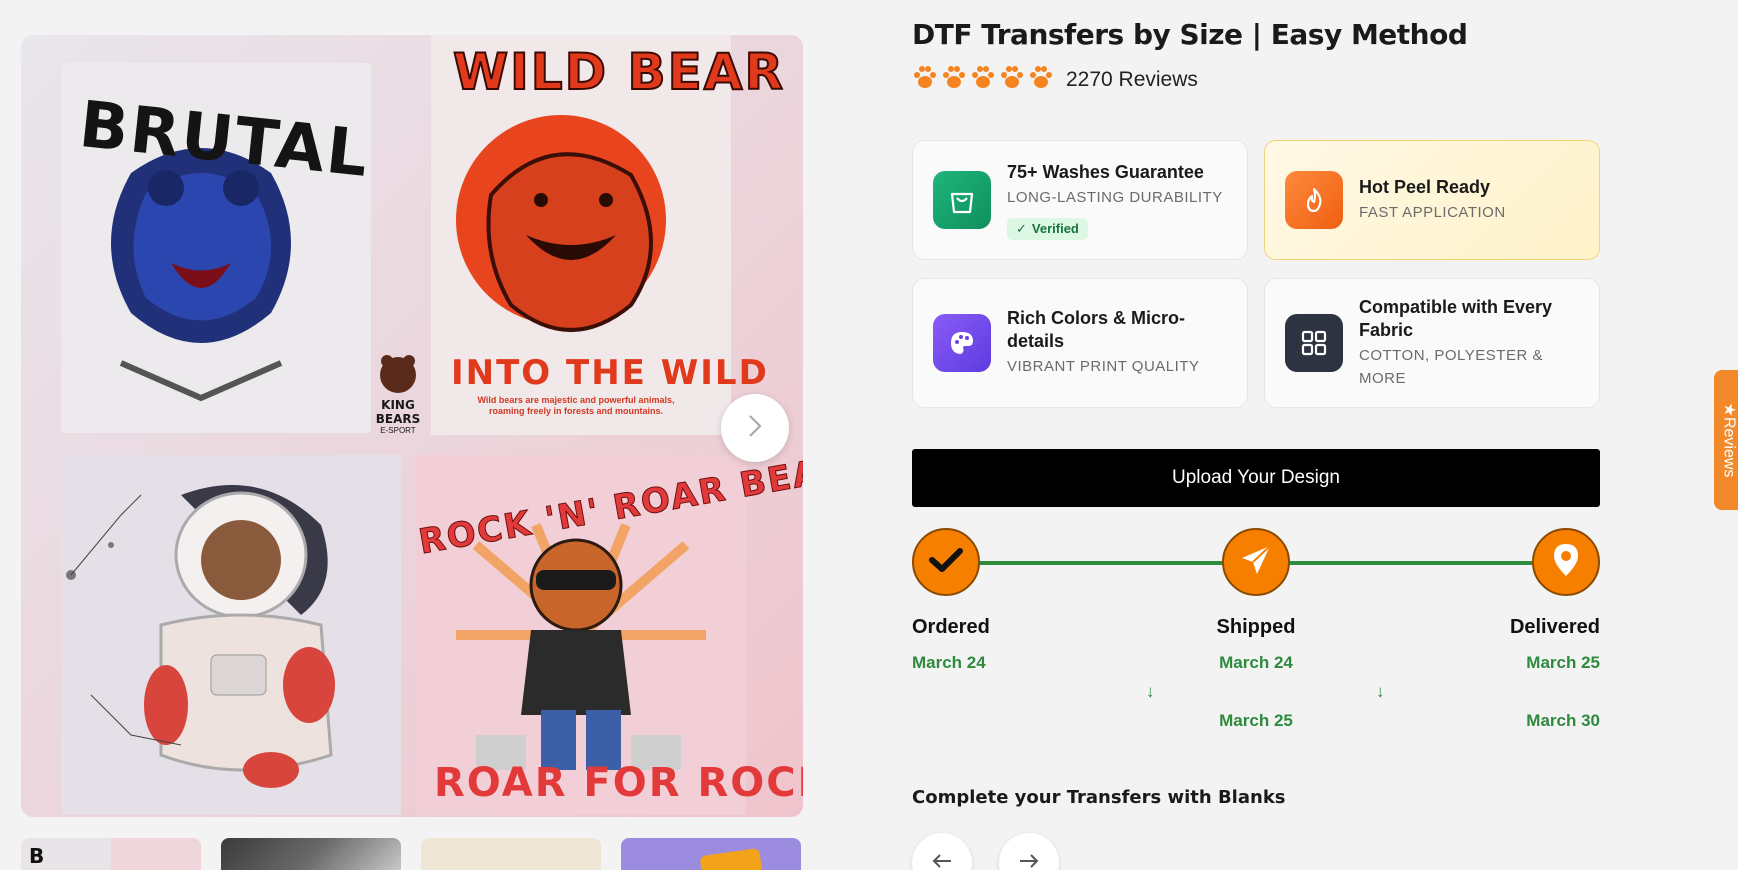 This screenshot has width=1738, height=870. I want to click on grid-icon, so click(1314, 343).